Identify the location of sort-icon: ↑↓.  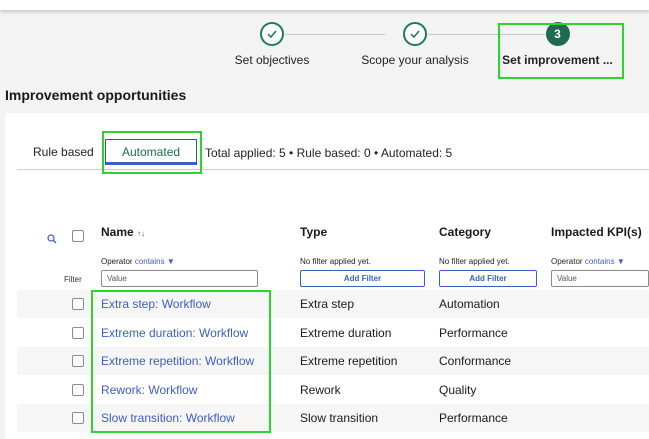
(141, 233).